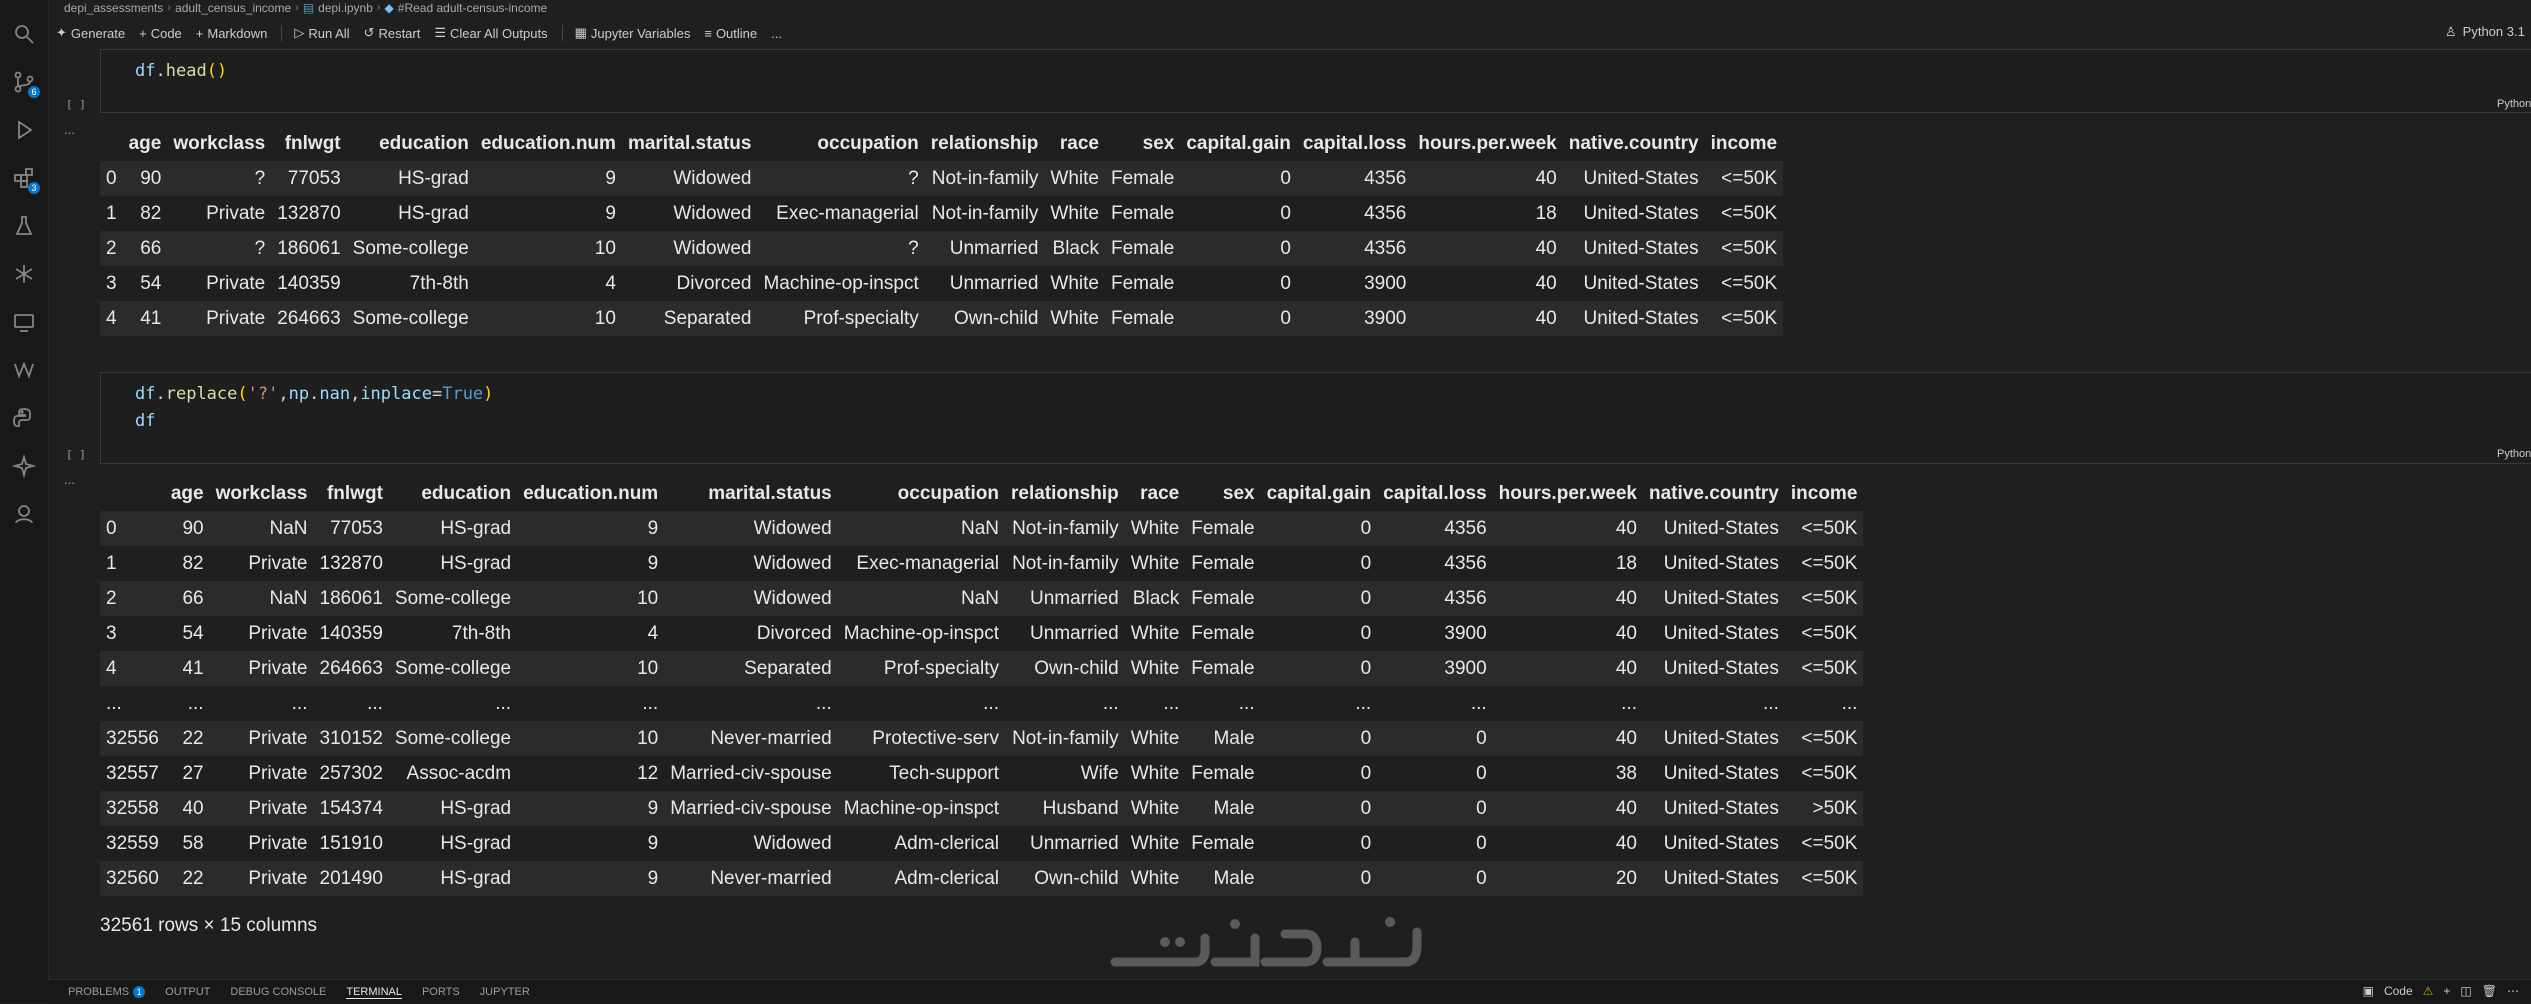 This screenshot has height=1004, width=2531. What do you see at coordinates (610, 283) in the screenshot?
I see `table-cell: 4` at bounding box center [610, 283].